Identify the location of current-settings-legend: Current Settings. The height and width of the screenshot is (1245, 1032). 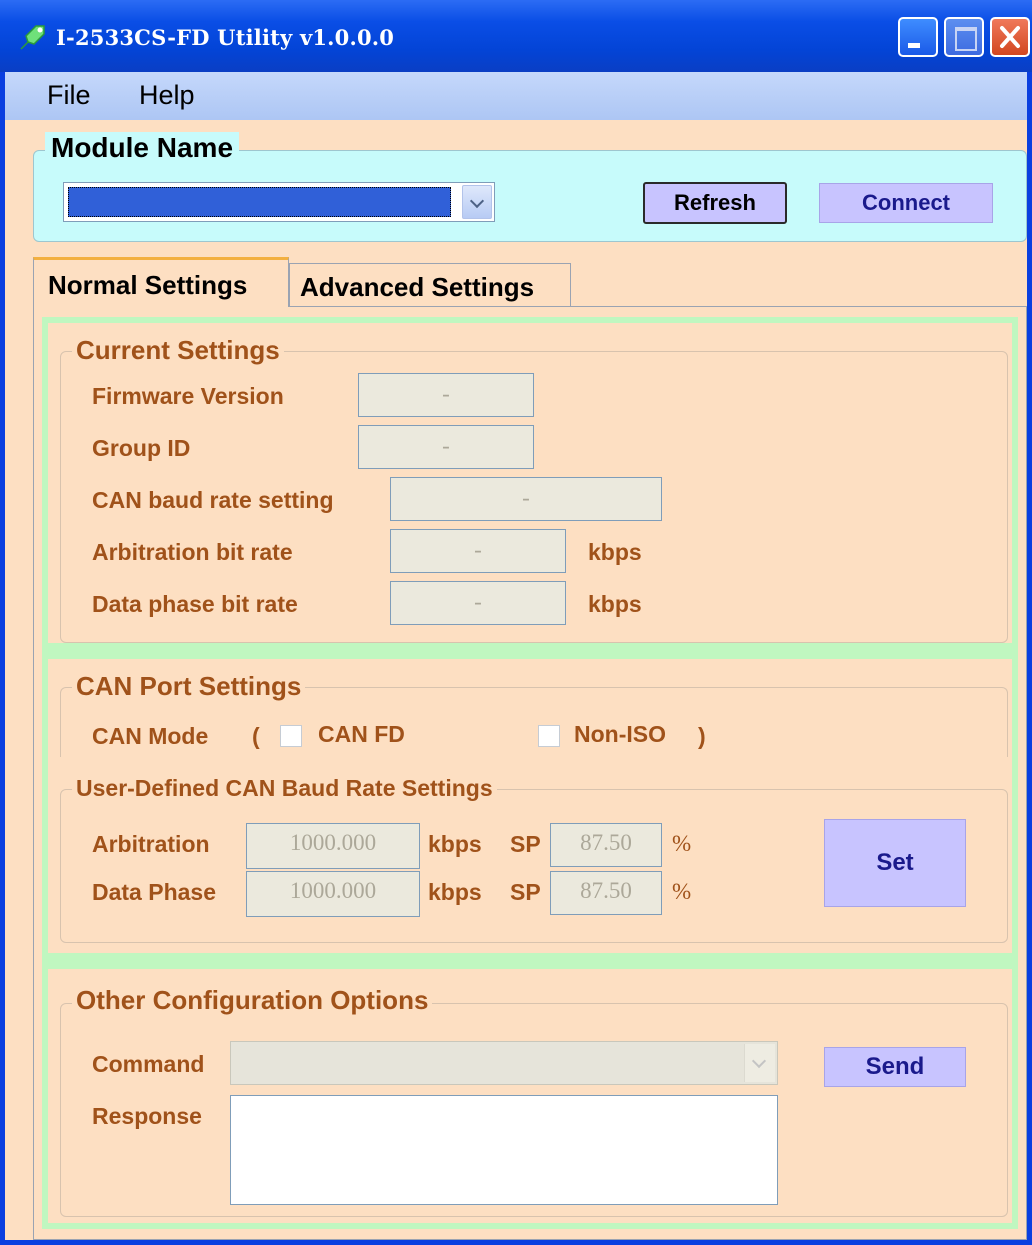
(178, 350).